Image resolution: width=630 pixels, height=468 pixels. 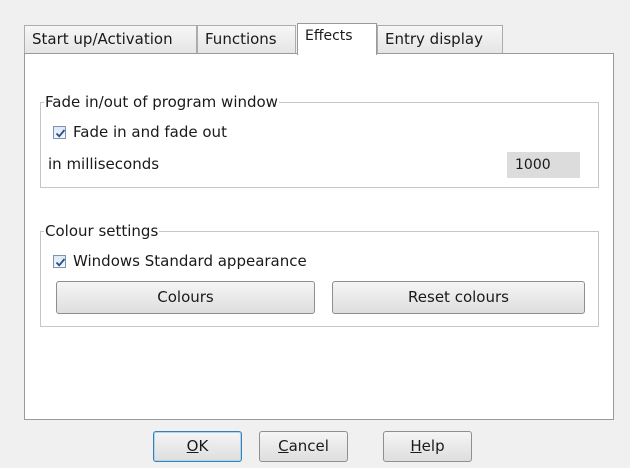 I want to click on tab-entry-display: Entry display, so click(x=440, y=39).